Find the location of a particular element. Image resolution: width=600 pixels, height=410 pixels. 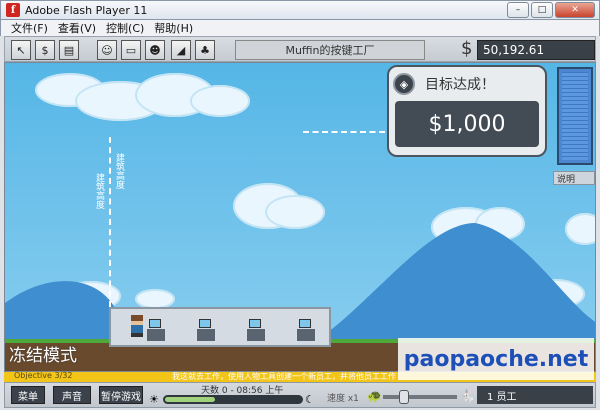

menu-file: 文件(F) is located at coordinates (29, 28).